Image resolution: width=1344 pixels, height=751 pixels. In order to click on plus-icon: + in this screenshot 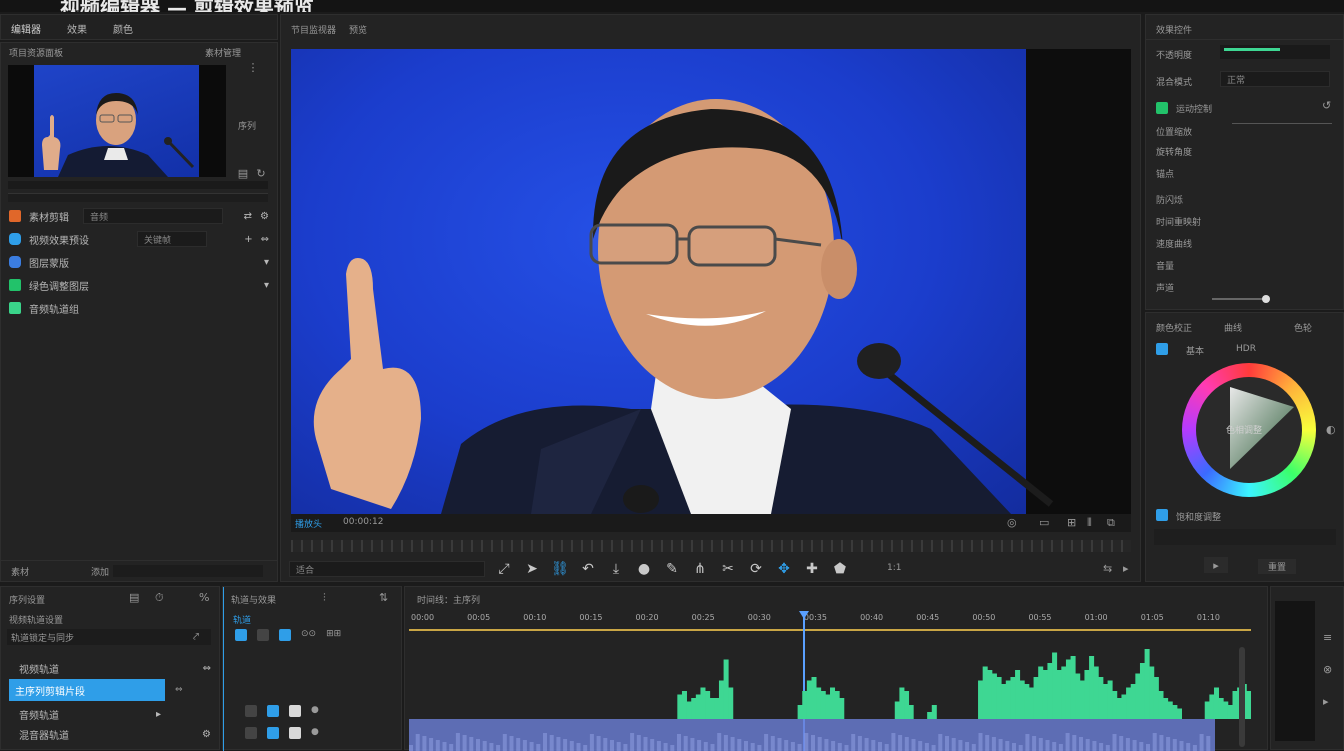, I will do `click(248, 239)`.